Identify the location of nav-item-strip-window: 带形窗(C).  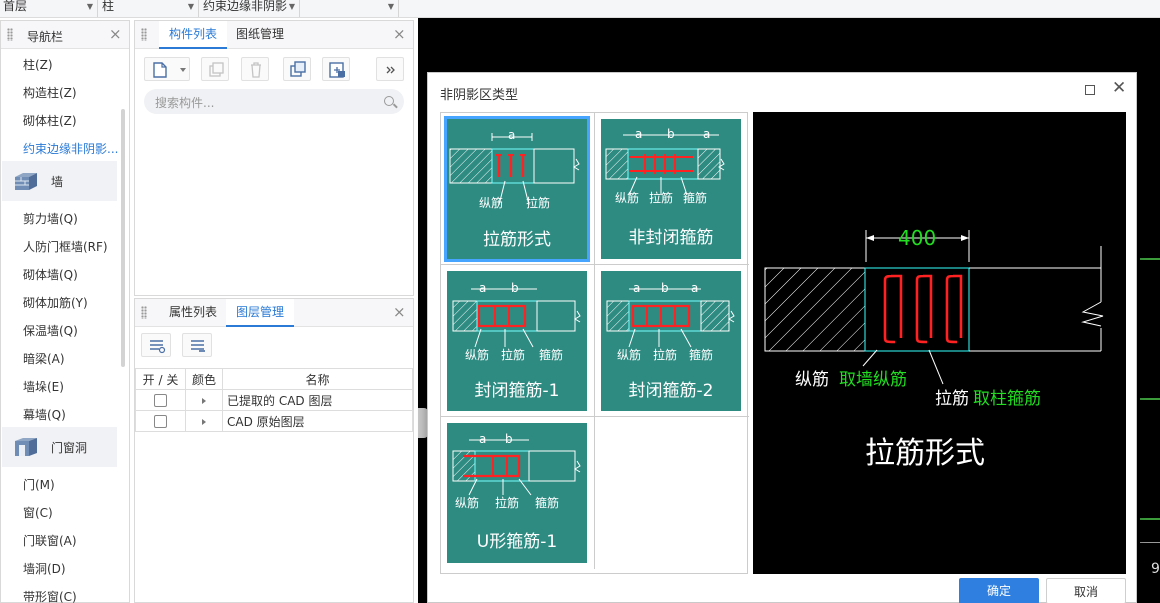
(50, 595).